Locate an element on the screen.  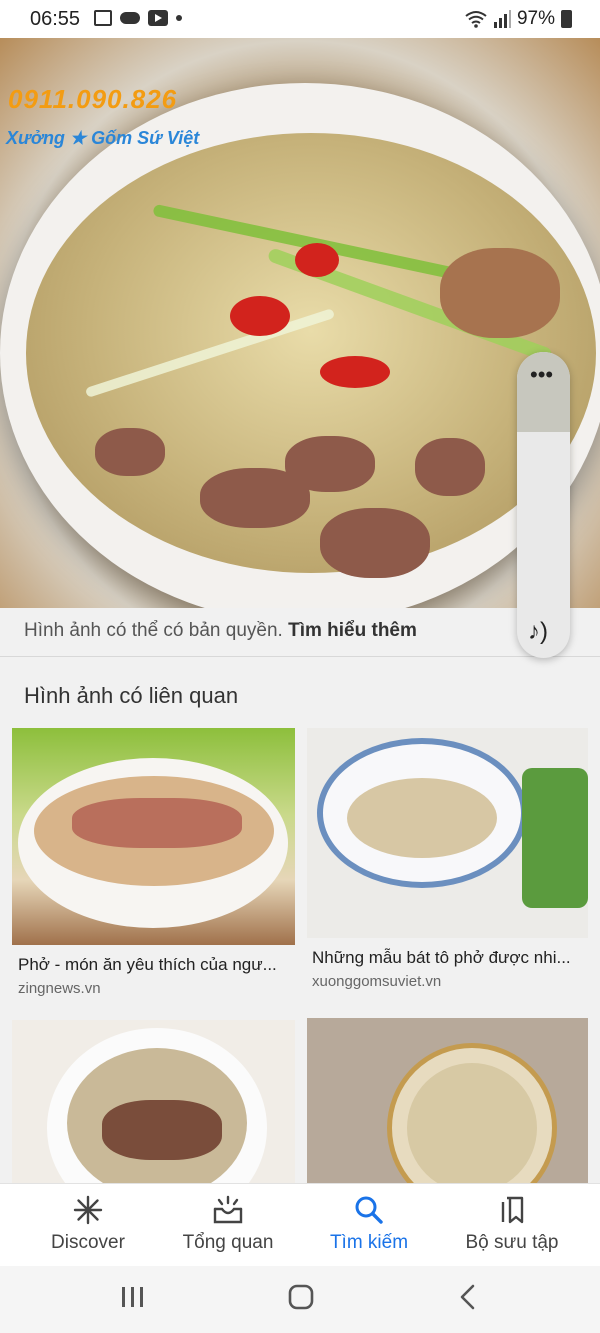
bottom-navigation: Discover Tổng quan Tìm kiếm Bộ sưu tập is located at coordinates (300, 1225).